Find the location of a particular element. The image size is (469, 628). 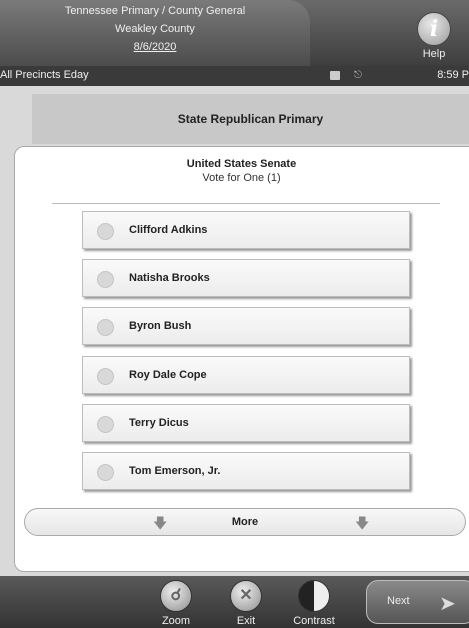

next-button: Next ➤ is located at coordinates (417, 602).